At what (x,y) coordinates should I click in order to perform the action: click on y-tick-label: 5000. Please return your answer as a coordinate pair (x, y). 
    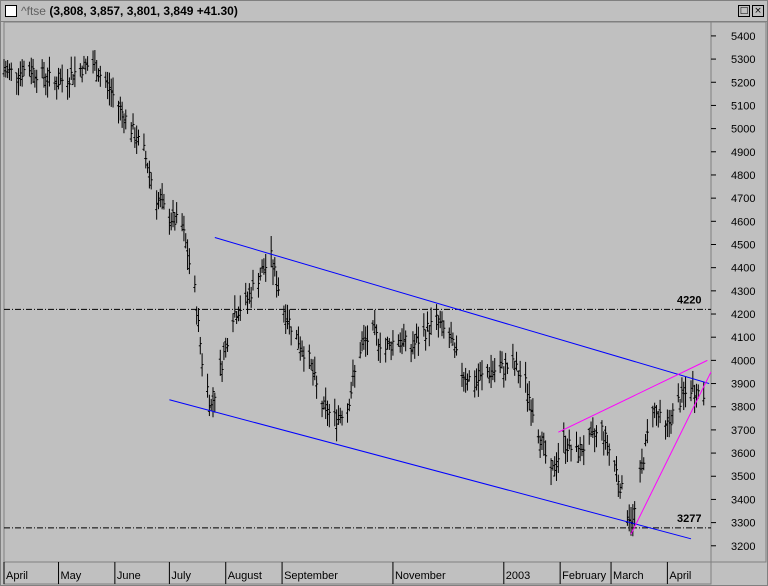
    Looking at the image, I should click on (743, 130).